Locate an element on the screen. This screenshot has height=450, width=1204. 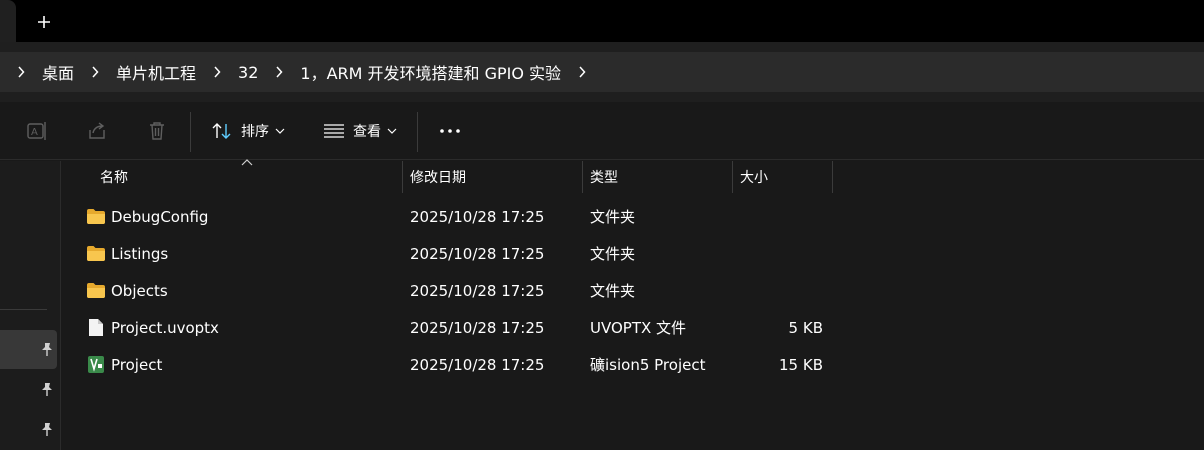
more-icon is located at coordinates (450, 131).